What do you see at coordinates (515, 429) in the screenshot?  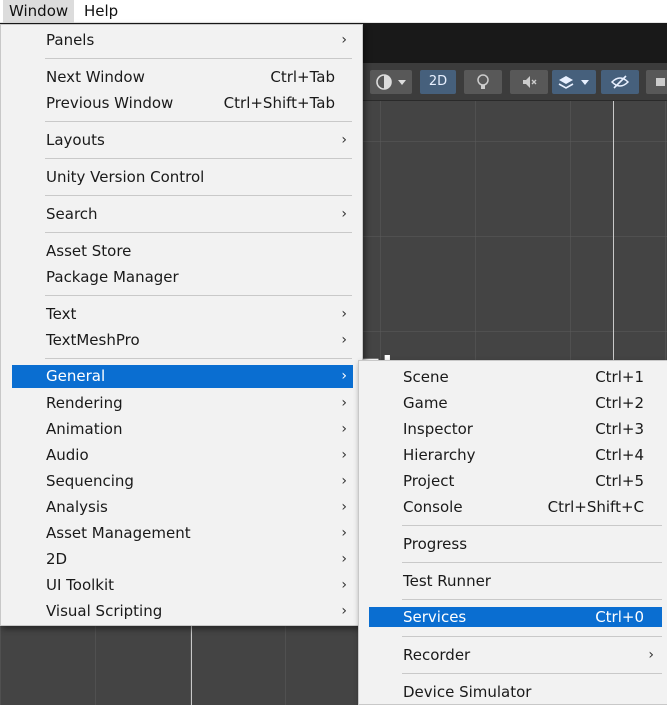 I see `submenu-item-inspector: Inspector Ctrl+3` at bounding box center [515, 429].